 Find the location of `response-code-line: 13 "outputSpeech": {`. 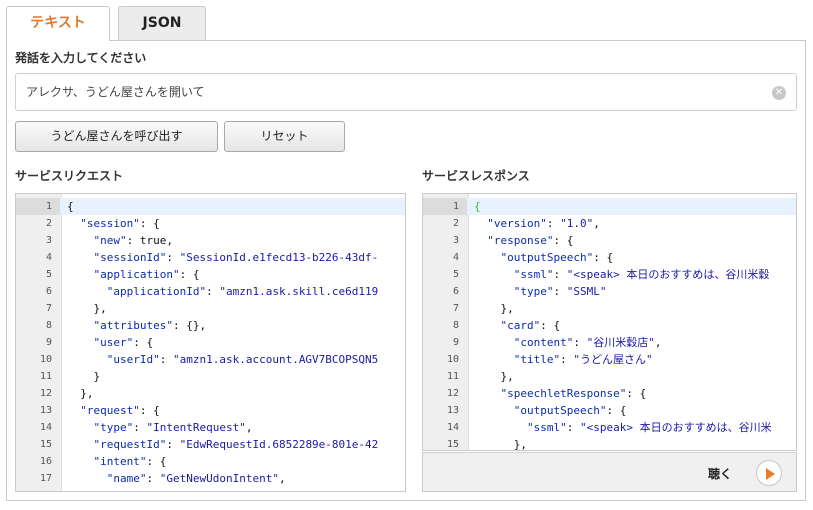

response-code-line: 13 "outputSpeech": { is located at coordinates (609, 410).